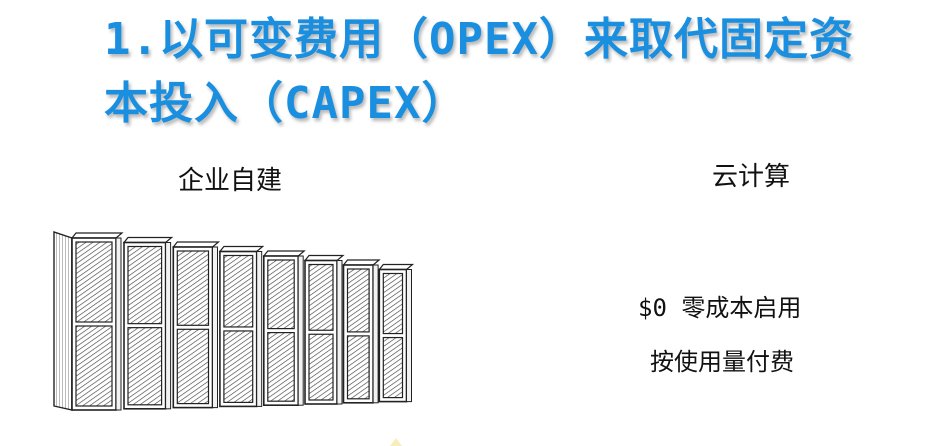 The height and width of the screenshot is (446, 930). Describe the element at coordinates (720, 308) in the screenshot. I see `cloud-feature-zero-cost: $0 零成本启用` at that location.